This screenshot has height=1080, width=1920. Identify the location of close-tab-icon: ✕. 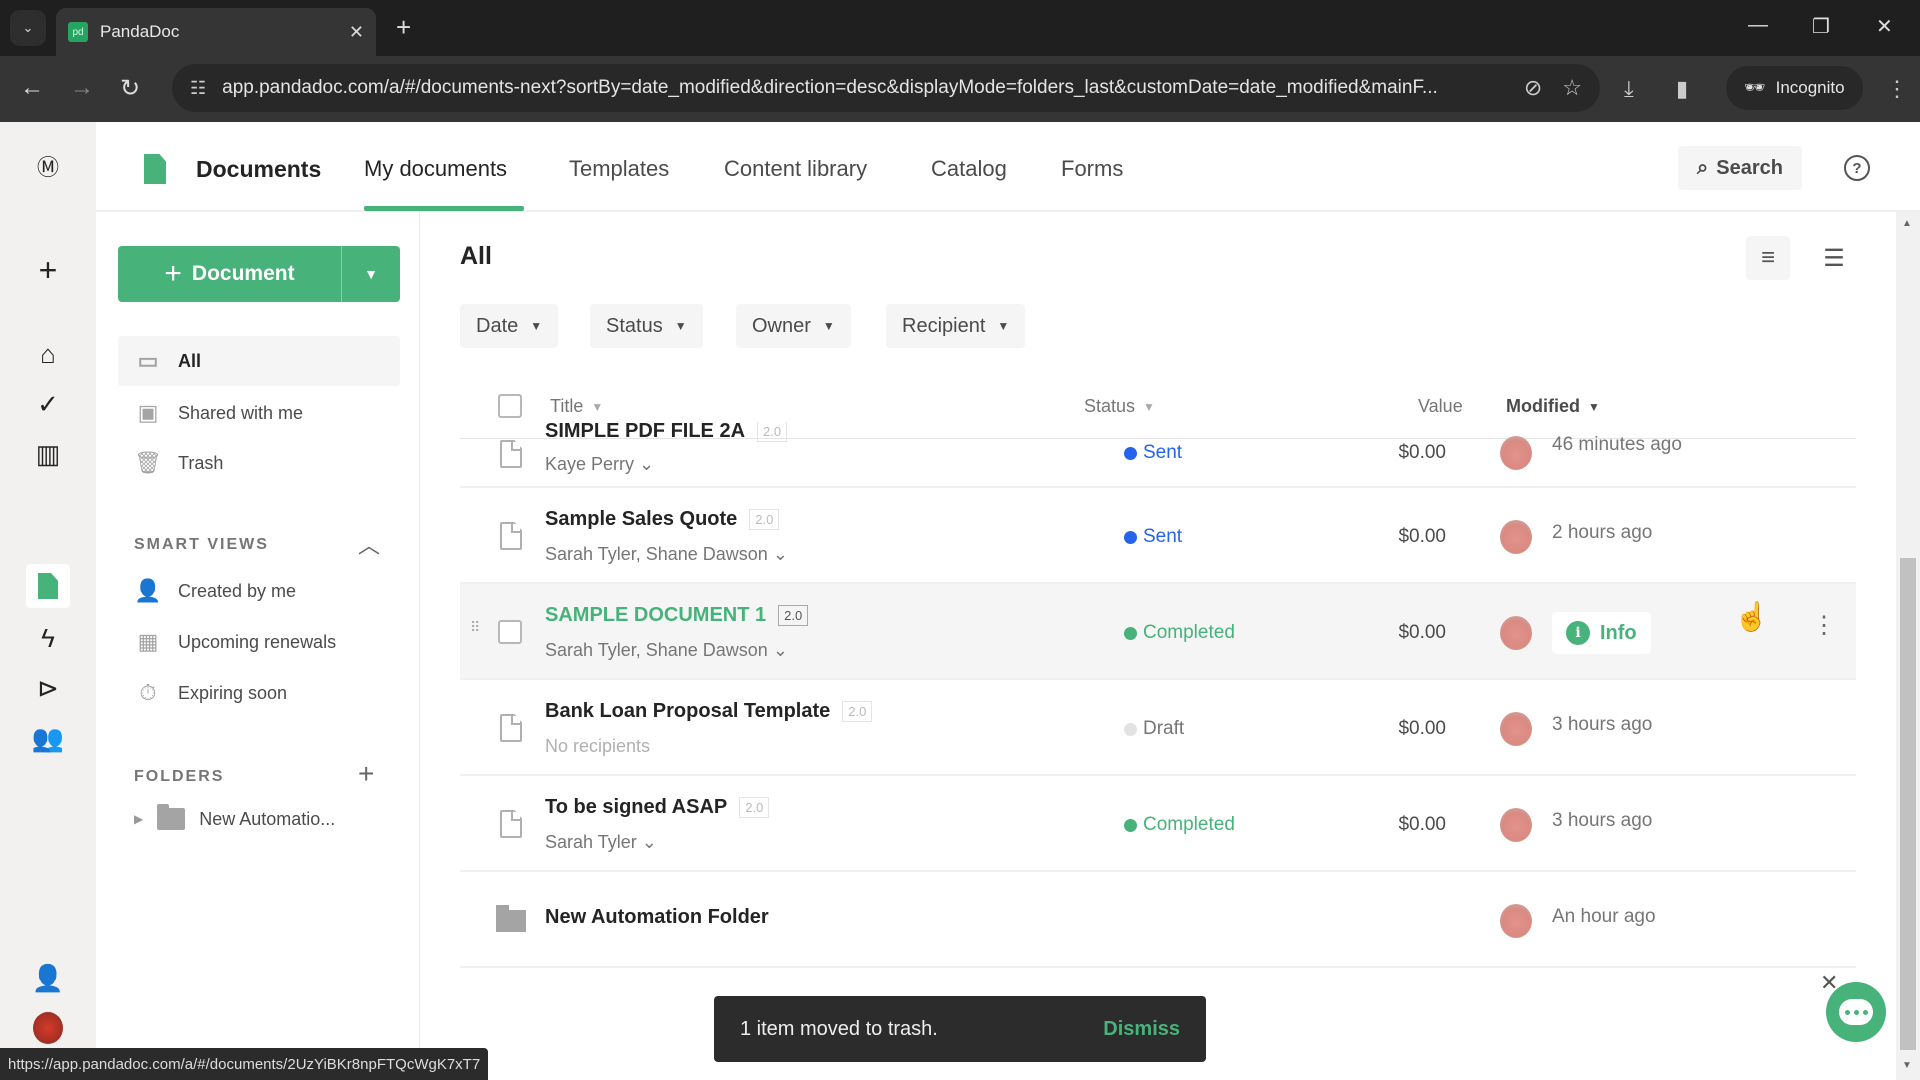
(356, 32).